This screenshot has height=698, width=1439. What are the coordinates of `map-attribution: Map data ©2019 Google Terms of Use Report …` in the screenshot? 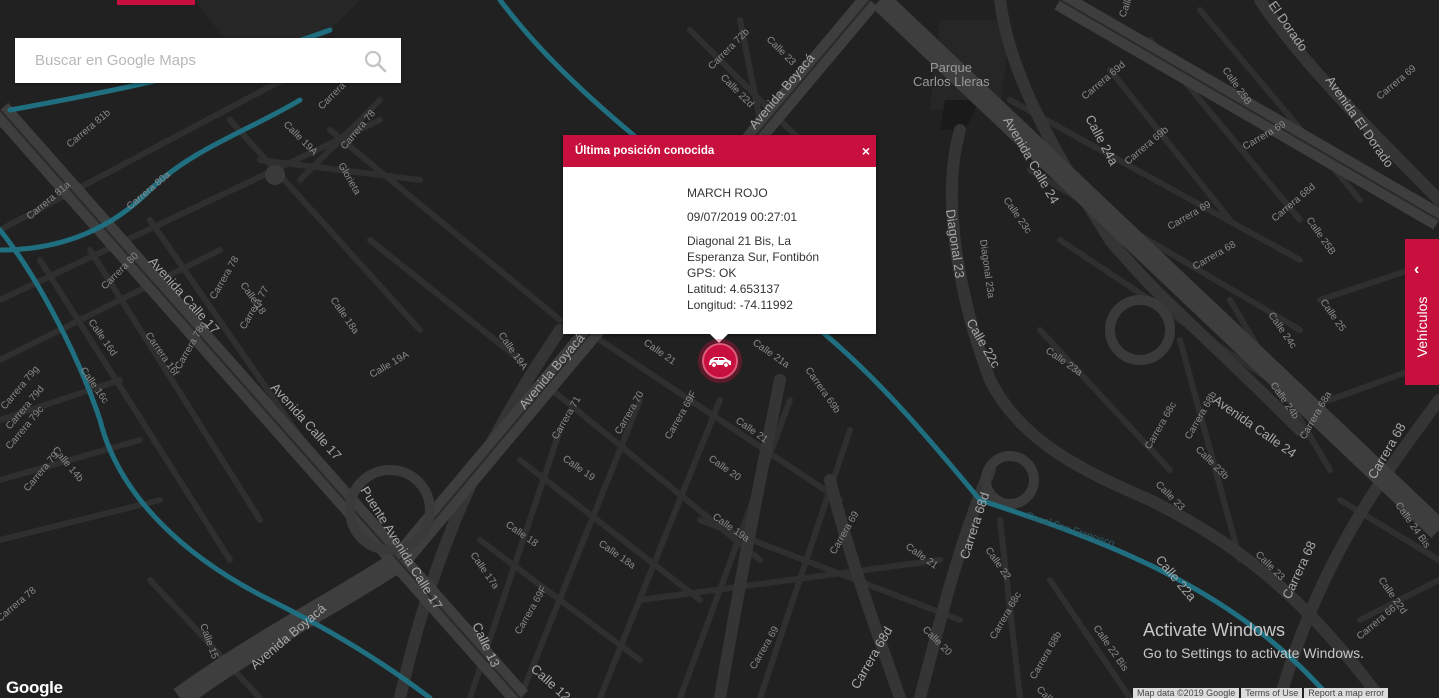 It's located at (1261, 693).